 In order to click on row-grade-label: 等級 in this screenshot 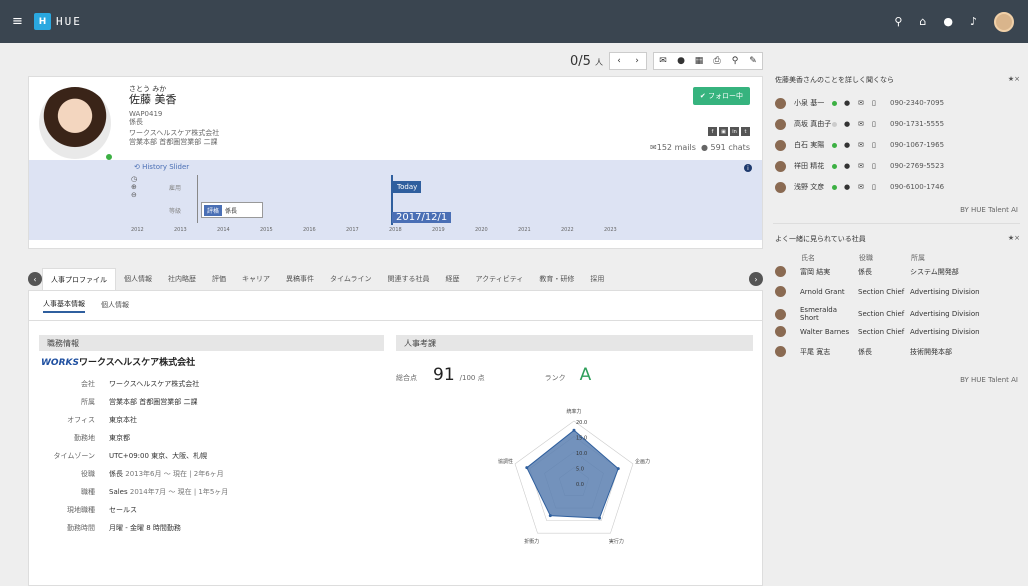, I will do `click(175, 211)`.